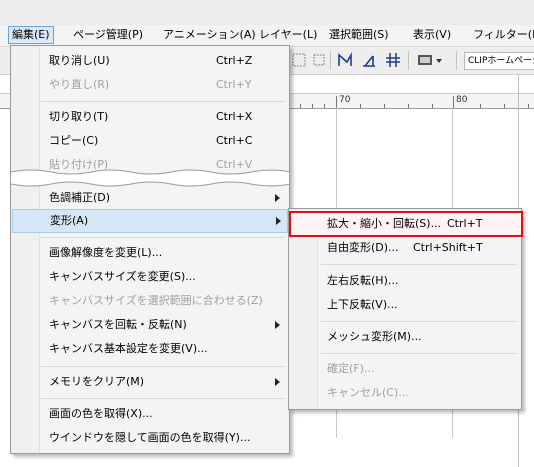 The height and width of the screenshot is (467, 534). I want to click on menu-filter: フィルター(I), so click(502, 35).